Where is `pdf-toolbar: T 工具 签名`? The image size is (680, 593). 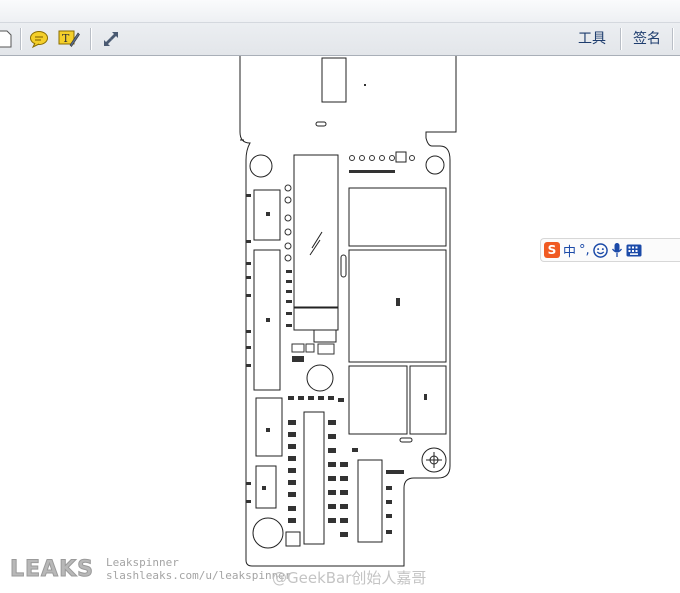 pdf-toolbar: T 工具 签名 is located at coordinates (340, 28).